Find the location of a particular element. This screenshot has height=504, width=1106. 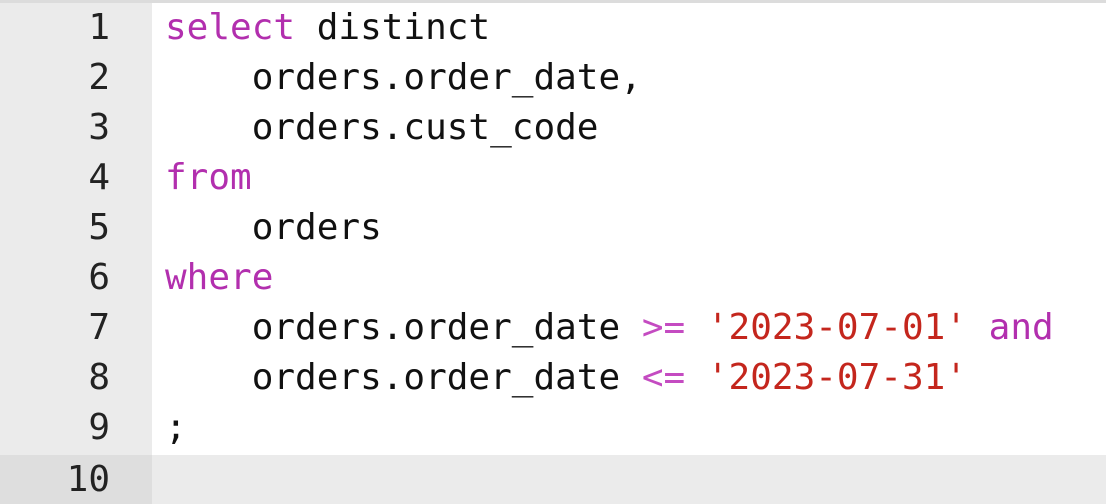

line-content: where is located at coordinates (219, 278).